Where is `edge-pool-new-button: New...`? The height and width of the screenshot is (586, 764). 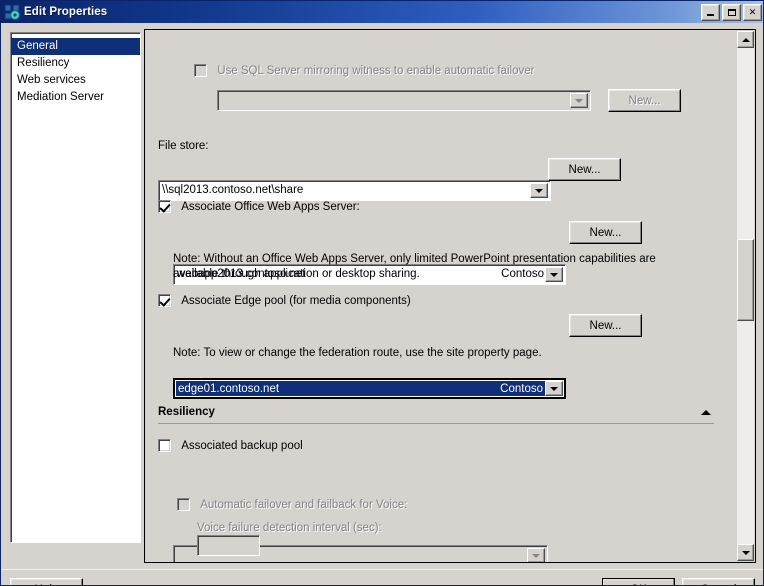
edge-pool-new-button: New... is located at coordinates (605, 325).